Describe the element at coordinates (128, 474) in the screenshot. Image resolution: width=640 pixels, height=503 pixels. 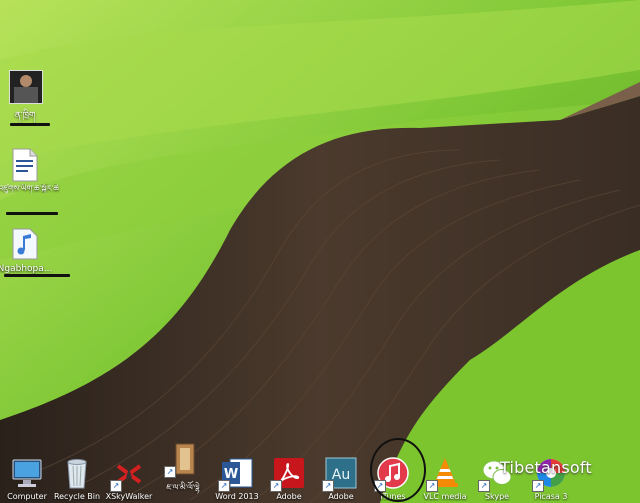
I see `xskywalker-icon: ↗` at that location.